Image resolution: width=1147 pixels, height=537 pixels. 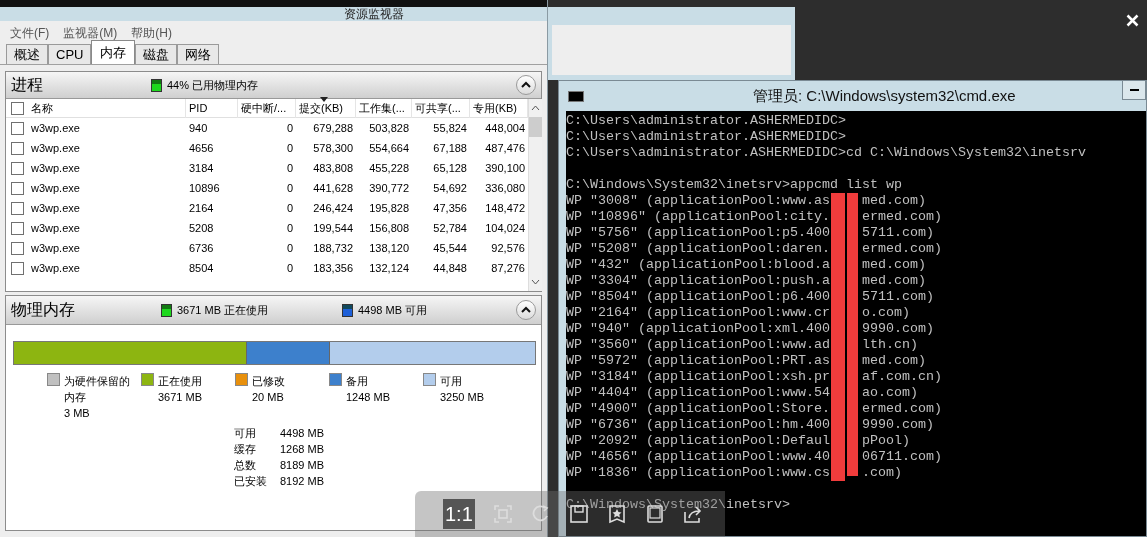 What do you see at coordinates (505, 168) in the screenshot?
I see `table-cell-text: 390,100` at bounding box center [505, 168].